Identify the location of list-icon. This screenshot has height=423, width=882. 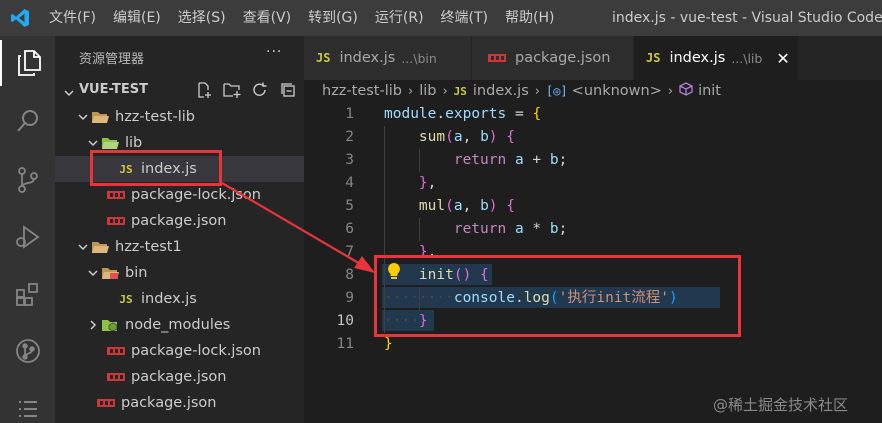
(27, 404).